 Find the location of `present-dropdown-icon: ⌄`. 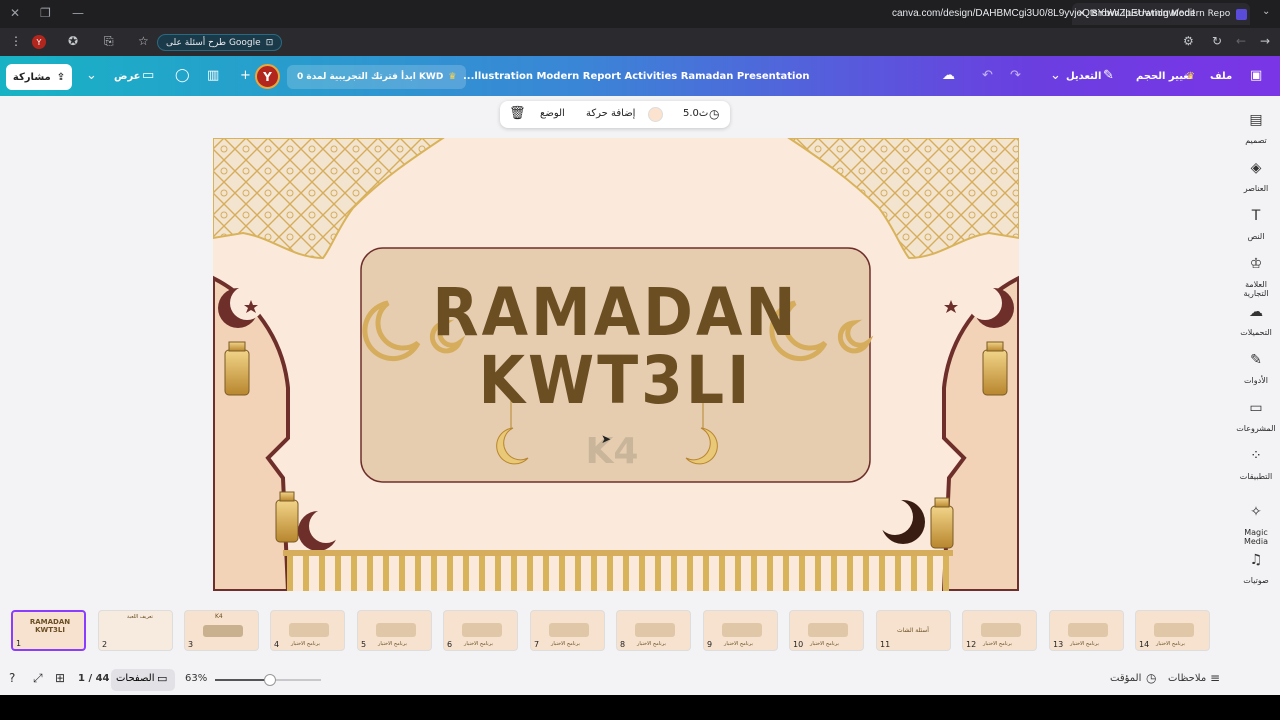

present-dropdown-icon: ⌄ is located at coordinates (91, 75).